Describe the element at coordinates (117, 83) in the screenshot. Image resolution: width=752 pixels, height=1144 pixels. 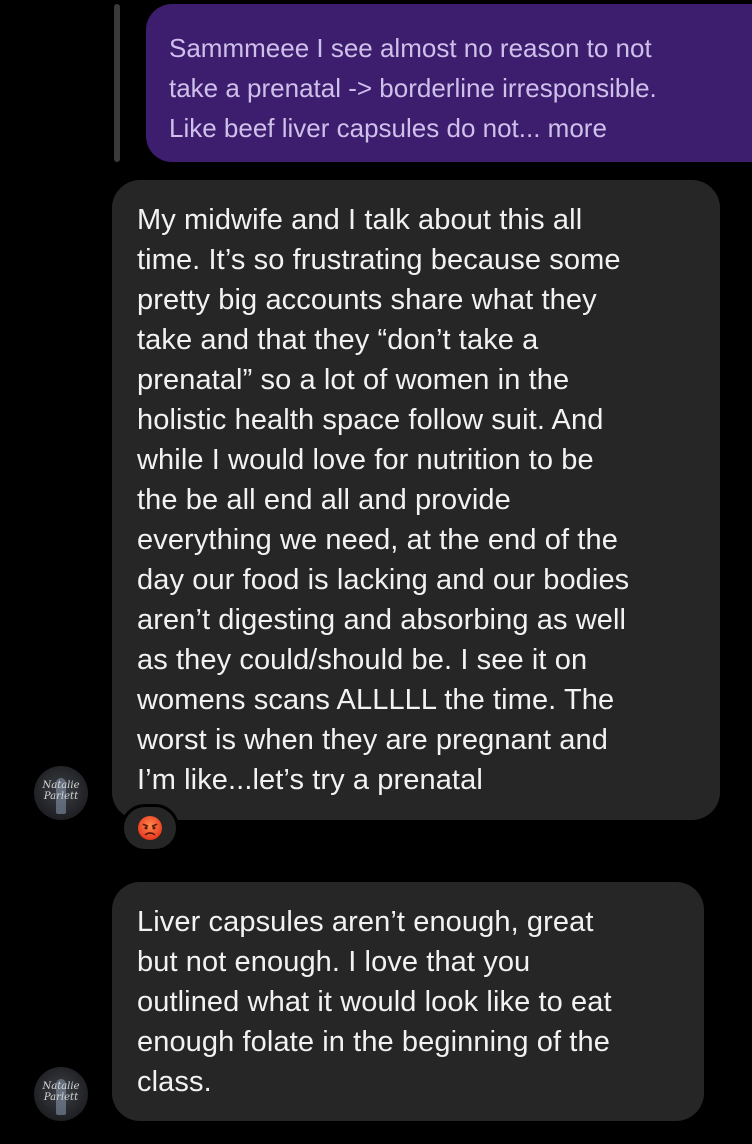
I see `reply-indicator-bar` at that location.